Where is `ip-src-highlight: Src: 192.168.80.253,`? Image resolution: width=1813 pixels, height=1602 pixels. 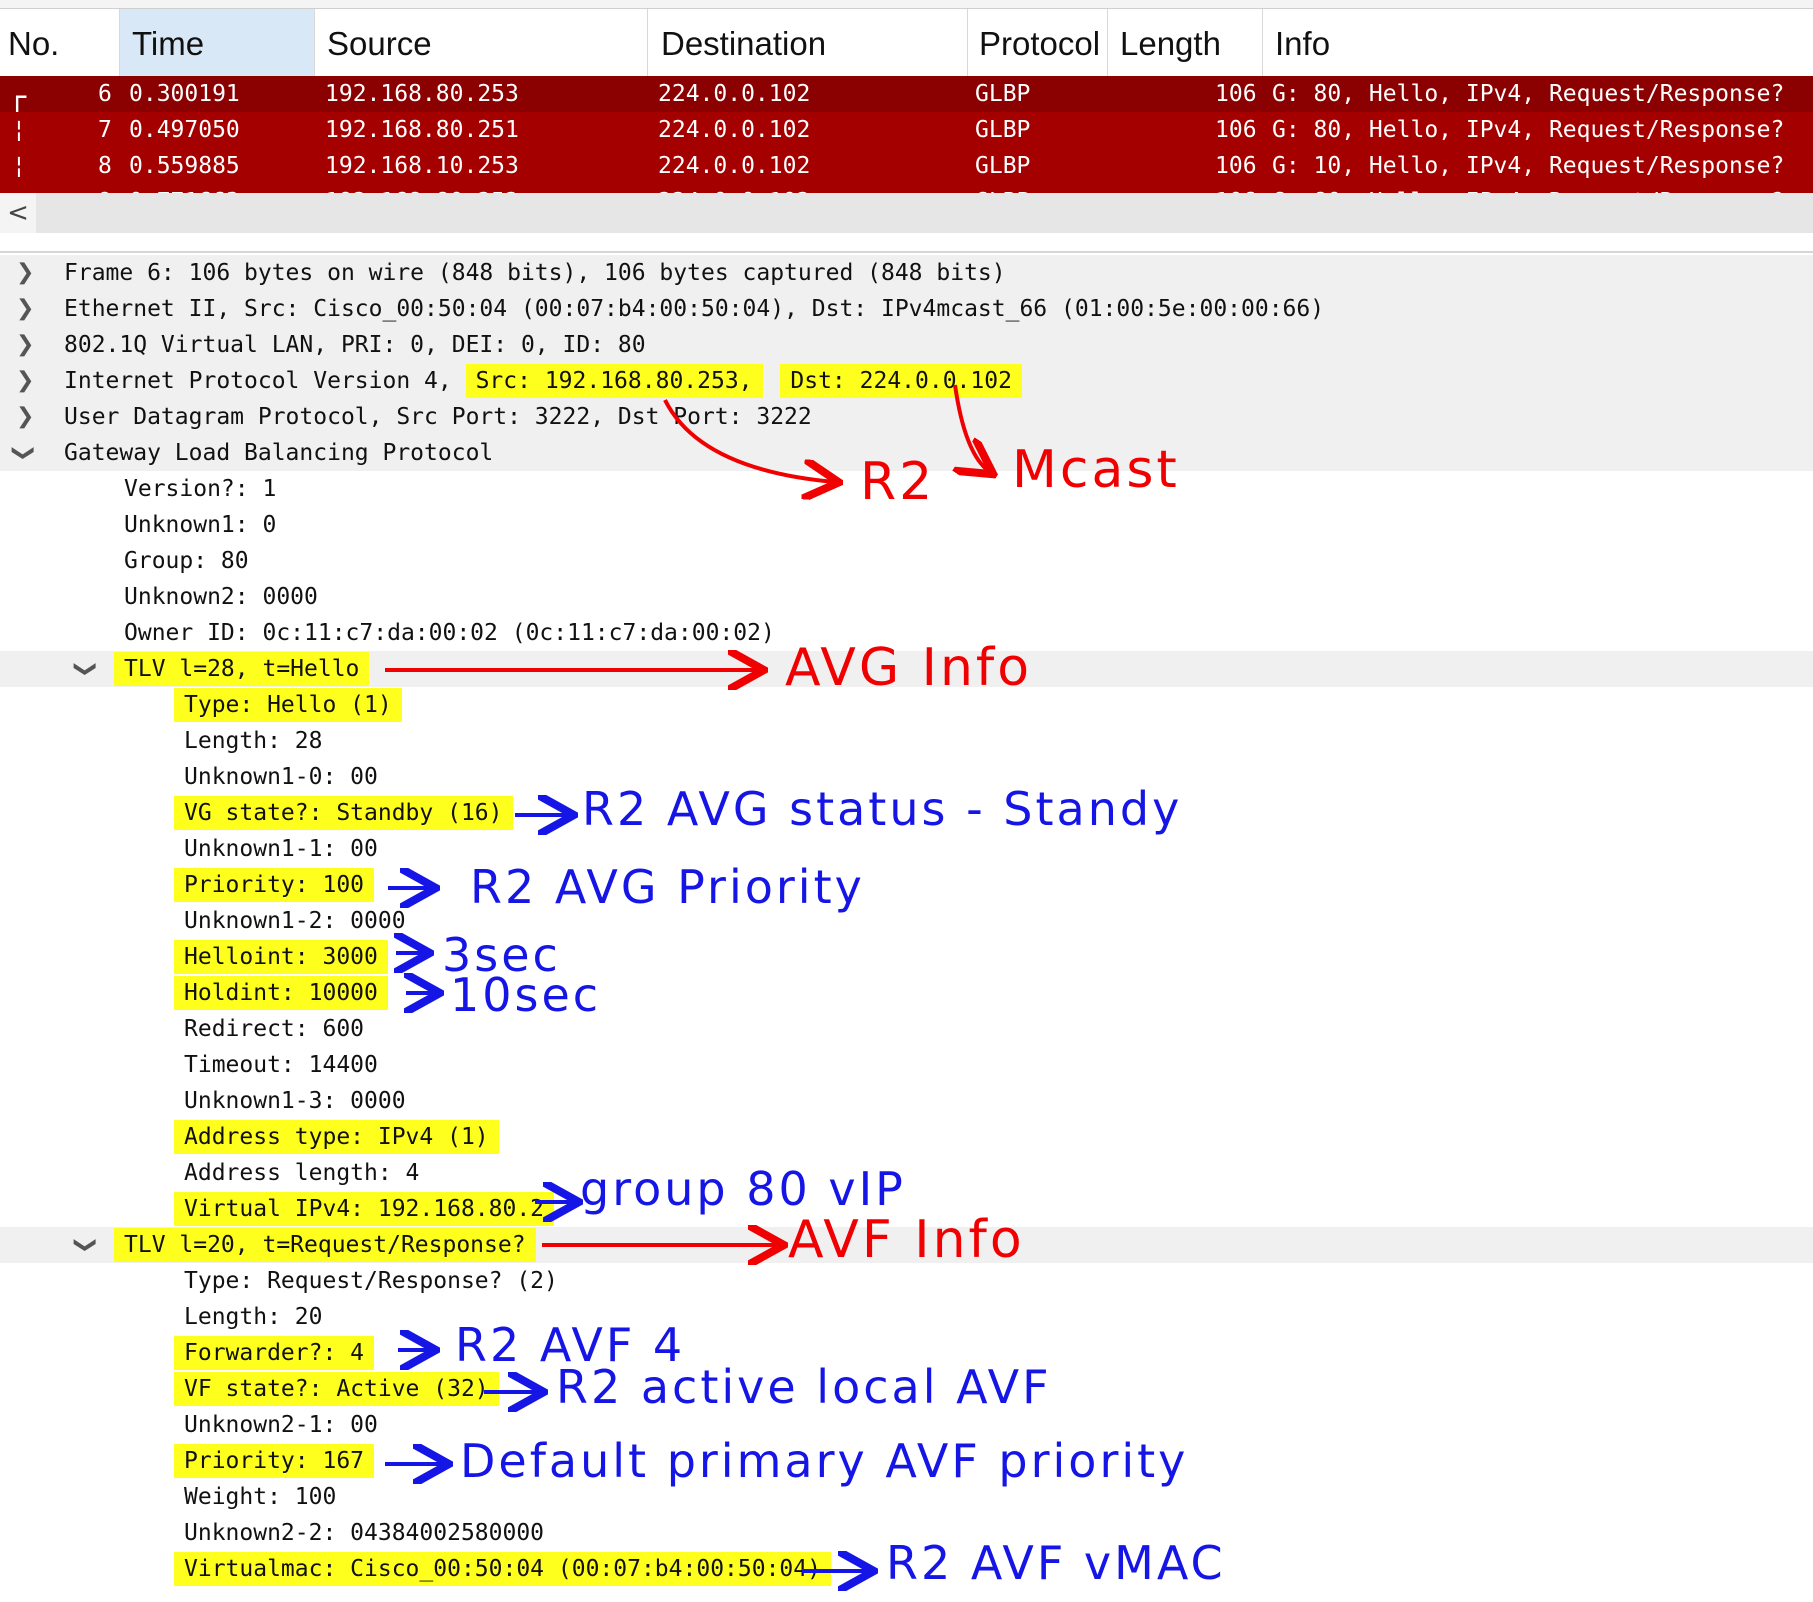 ip-src-highlight: Src: 192.168.80.253, is located at coordinates (614, 381).